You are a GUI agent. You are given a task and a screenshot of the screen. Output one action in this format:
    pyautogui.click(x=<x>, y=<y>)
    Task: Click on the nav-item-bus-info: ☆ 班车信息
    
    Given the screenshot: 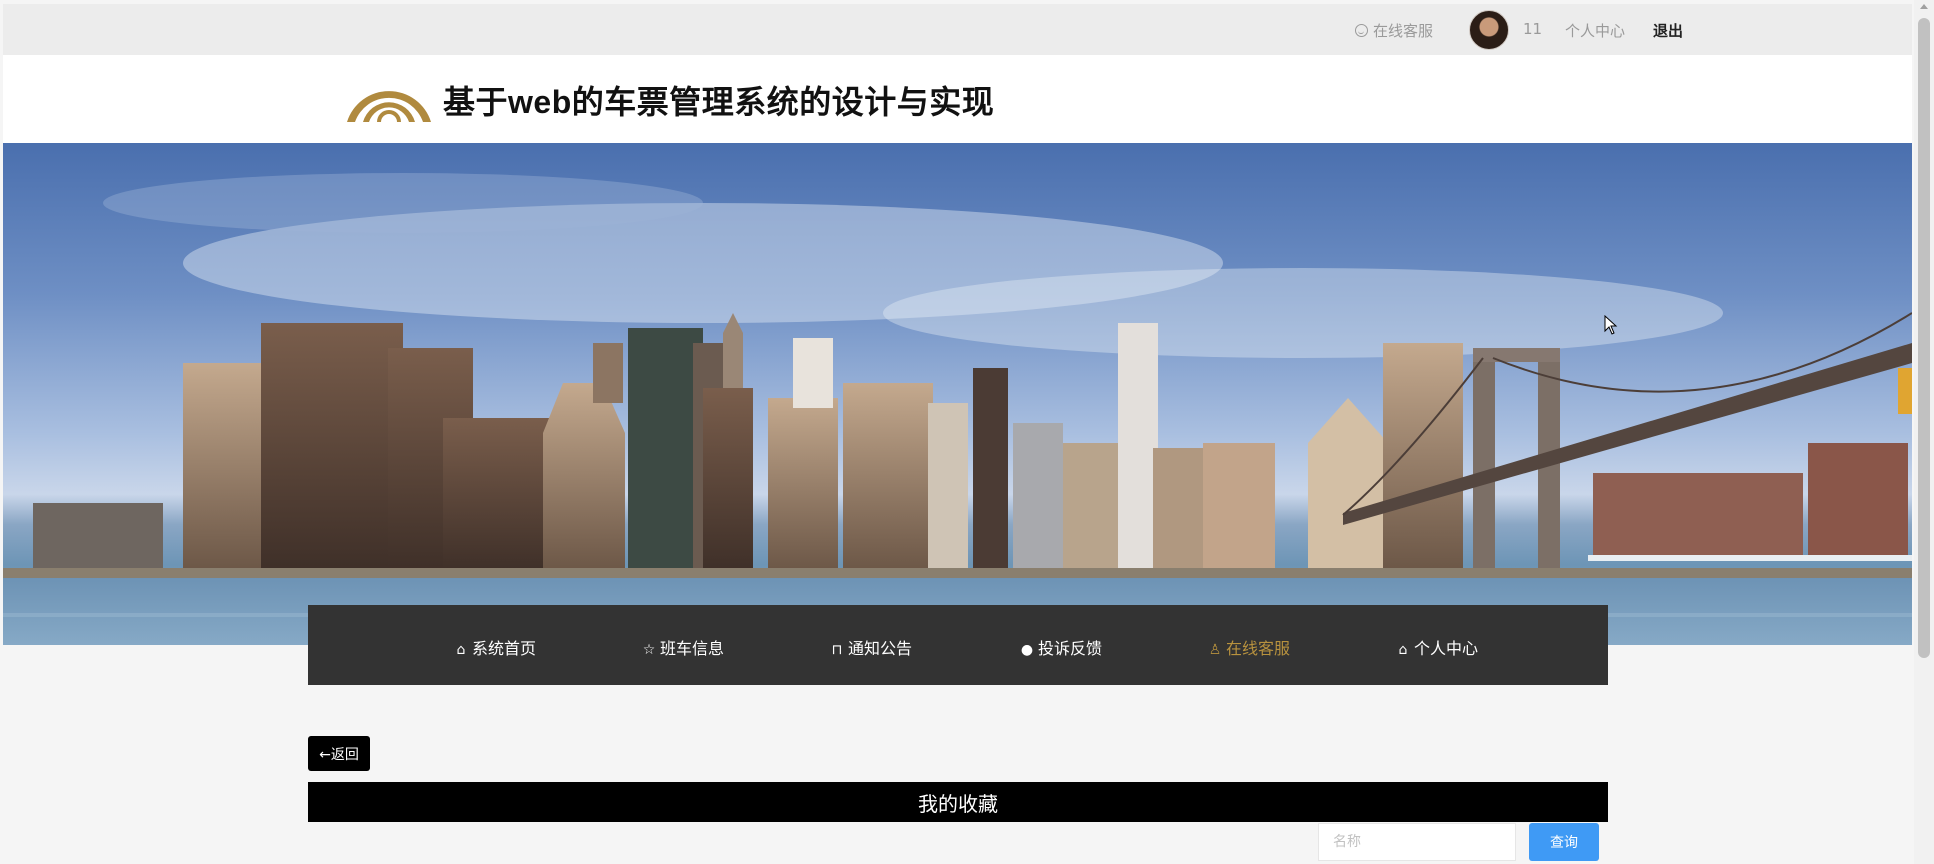 What is the action you would take?
    pyautogui.click(x=682, y=647)
    